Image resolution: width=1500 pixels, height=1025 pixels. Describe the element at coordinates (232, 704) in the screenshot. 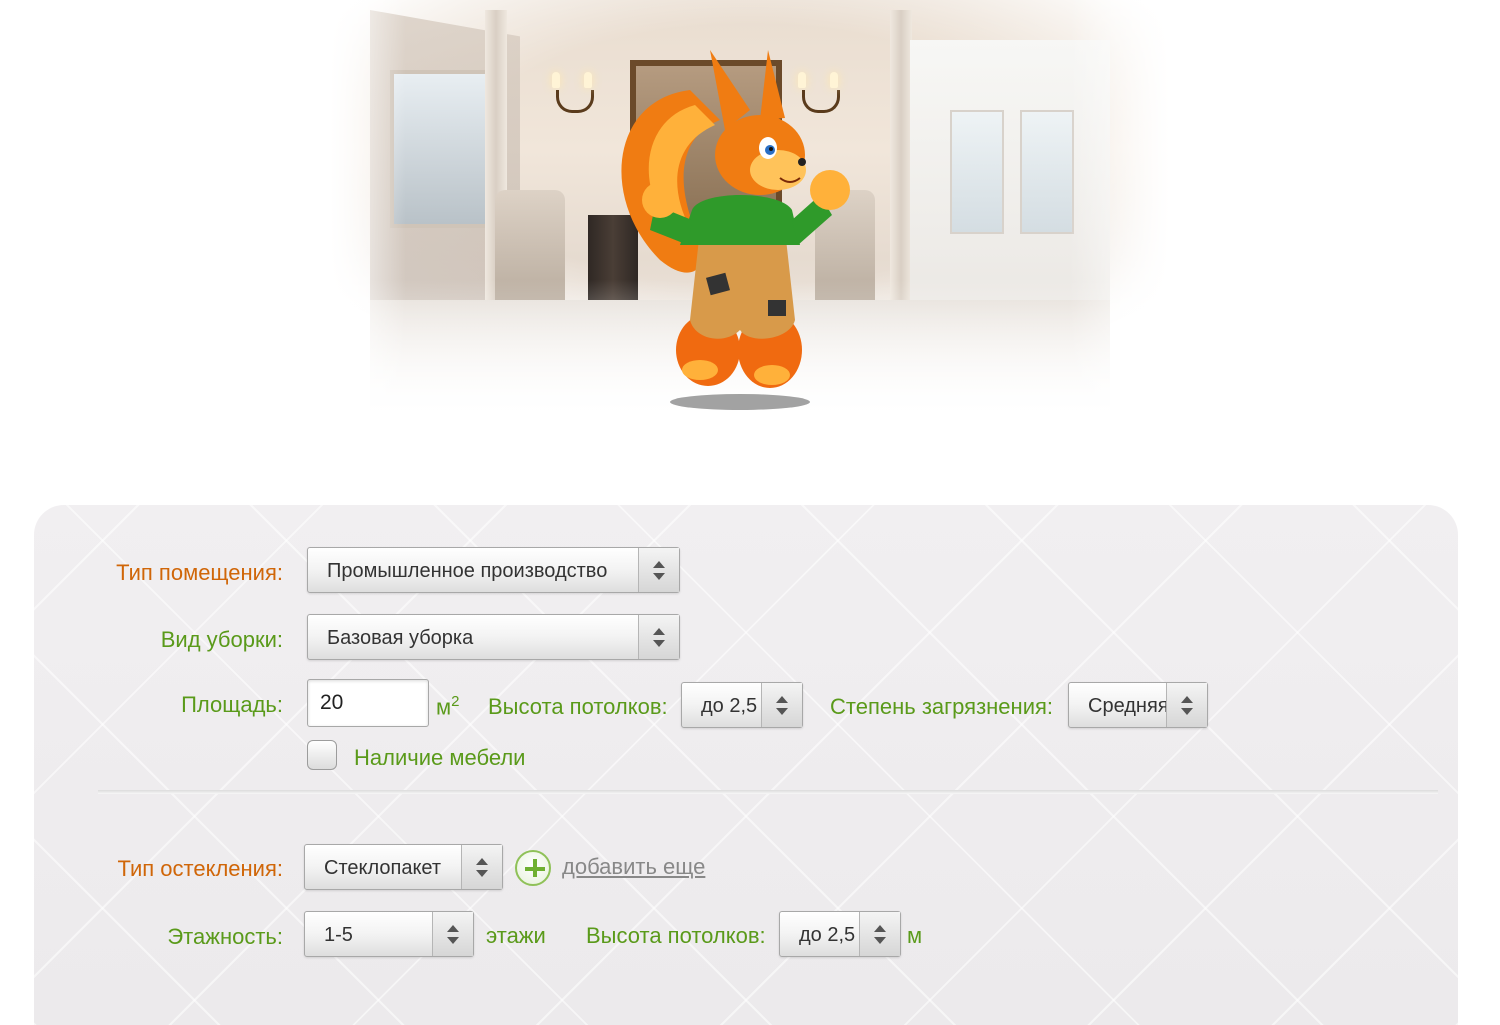

I see `area-label: Площадь:` at that location.